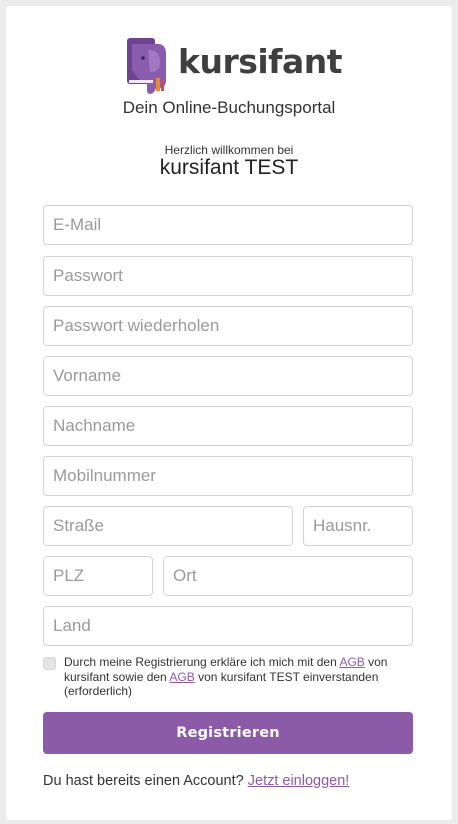 The height and width of the screenshot is (824, 458). What do you see at coordinates (228, 225) in the screenshot?
I see `email-field` at bounding box center [228, 225].